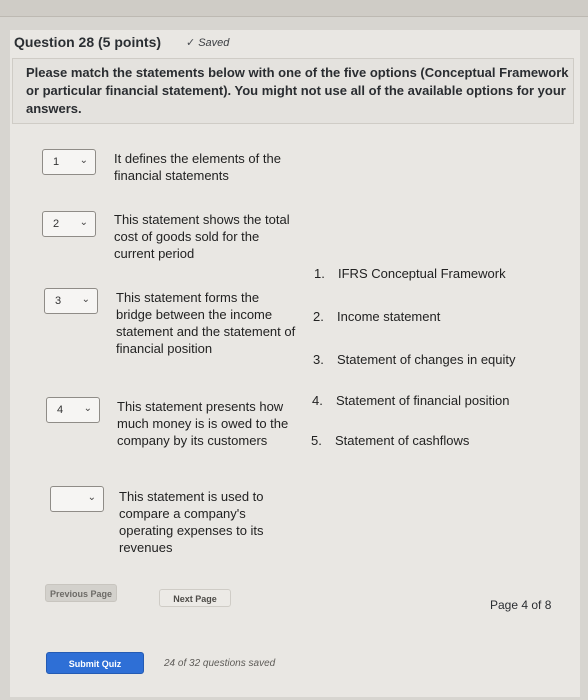 The height and width of the screenshot is (700, 588). Describe the element at coordinates (56, 162) in the screenshot. I see `match-select-value: 1` at that location.